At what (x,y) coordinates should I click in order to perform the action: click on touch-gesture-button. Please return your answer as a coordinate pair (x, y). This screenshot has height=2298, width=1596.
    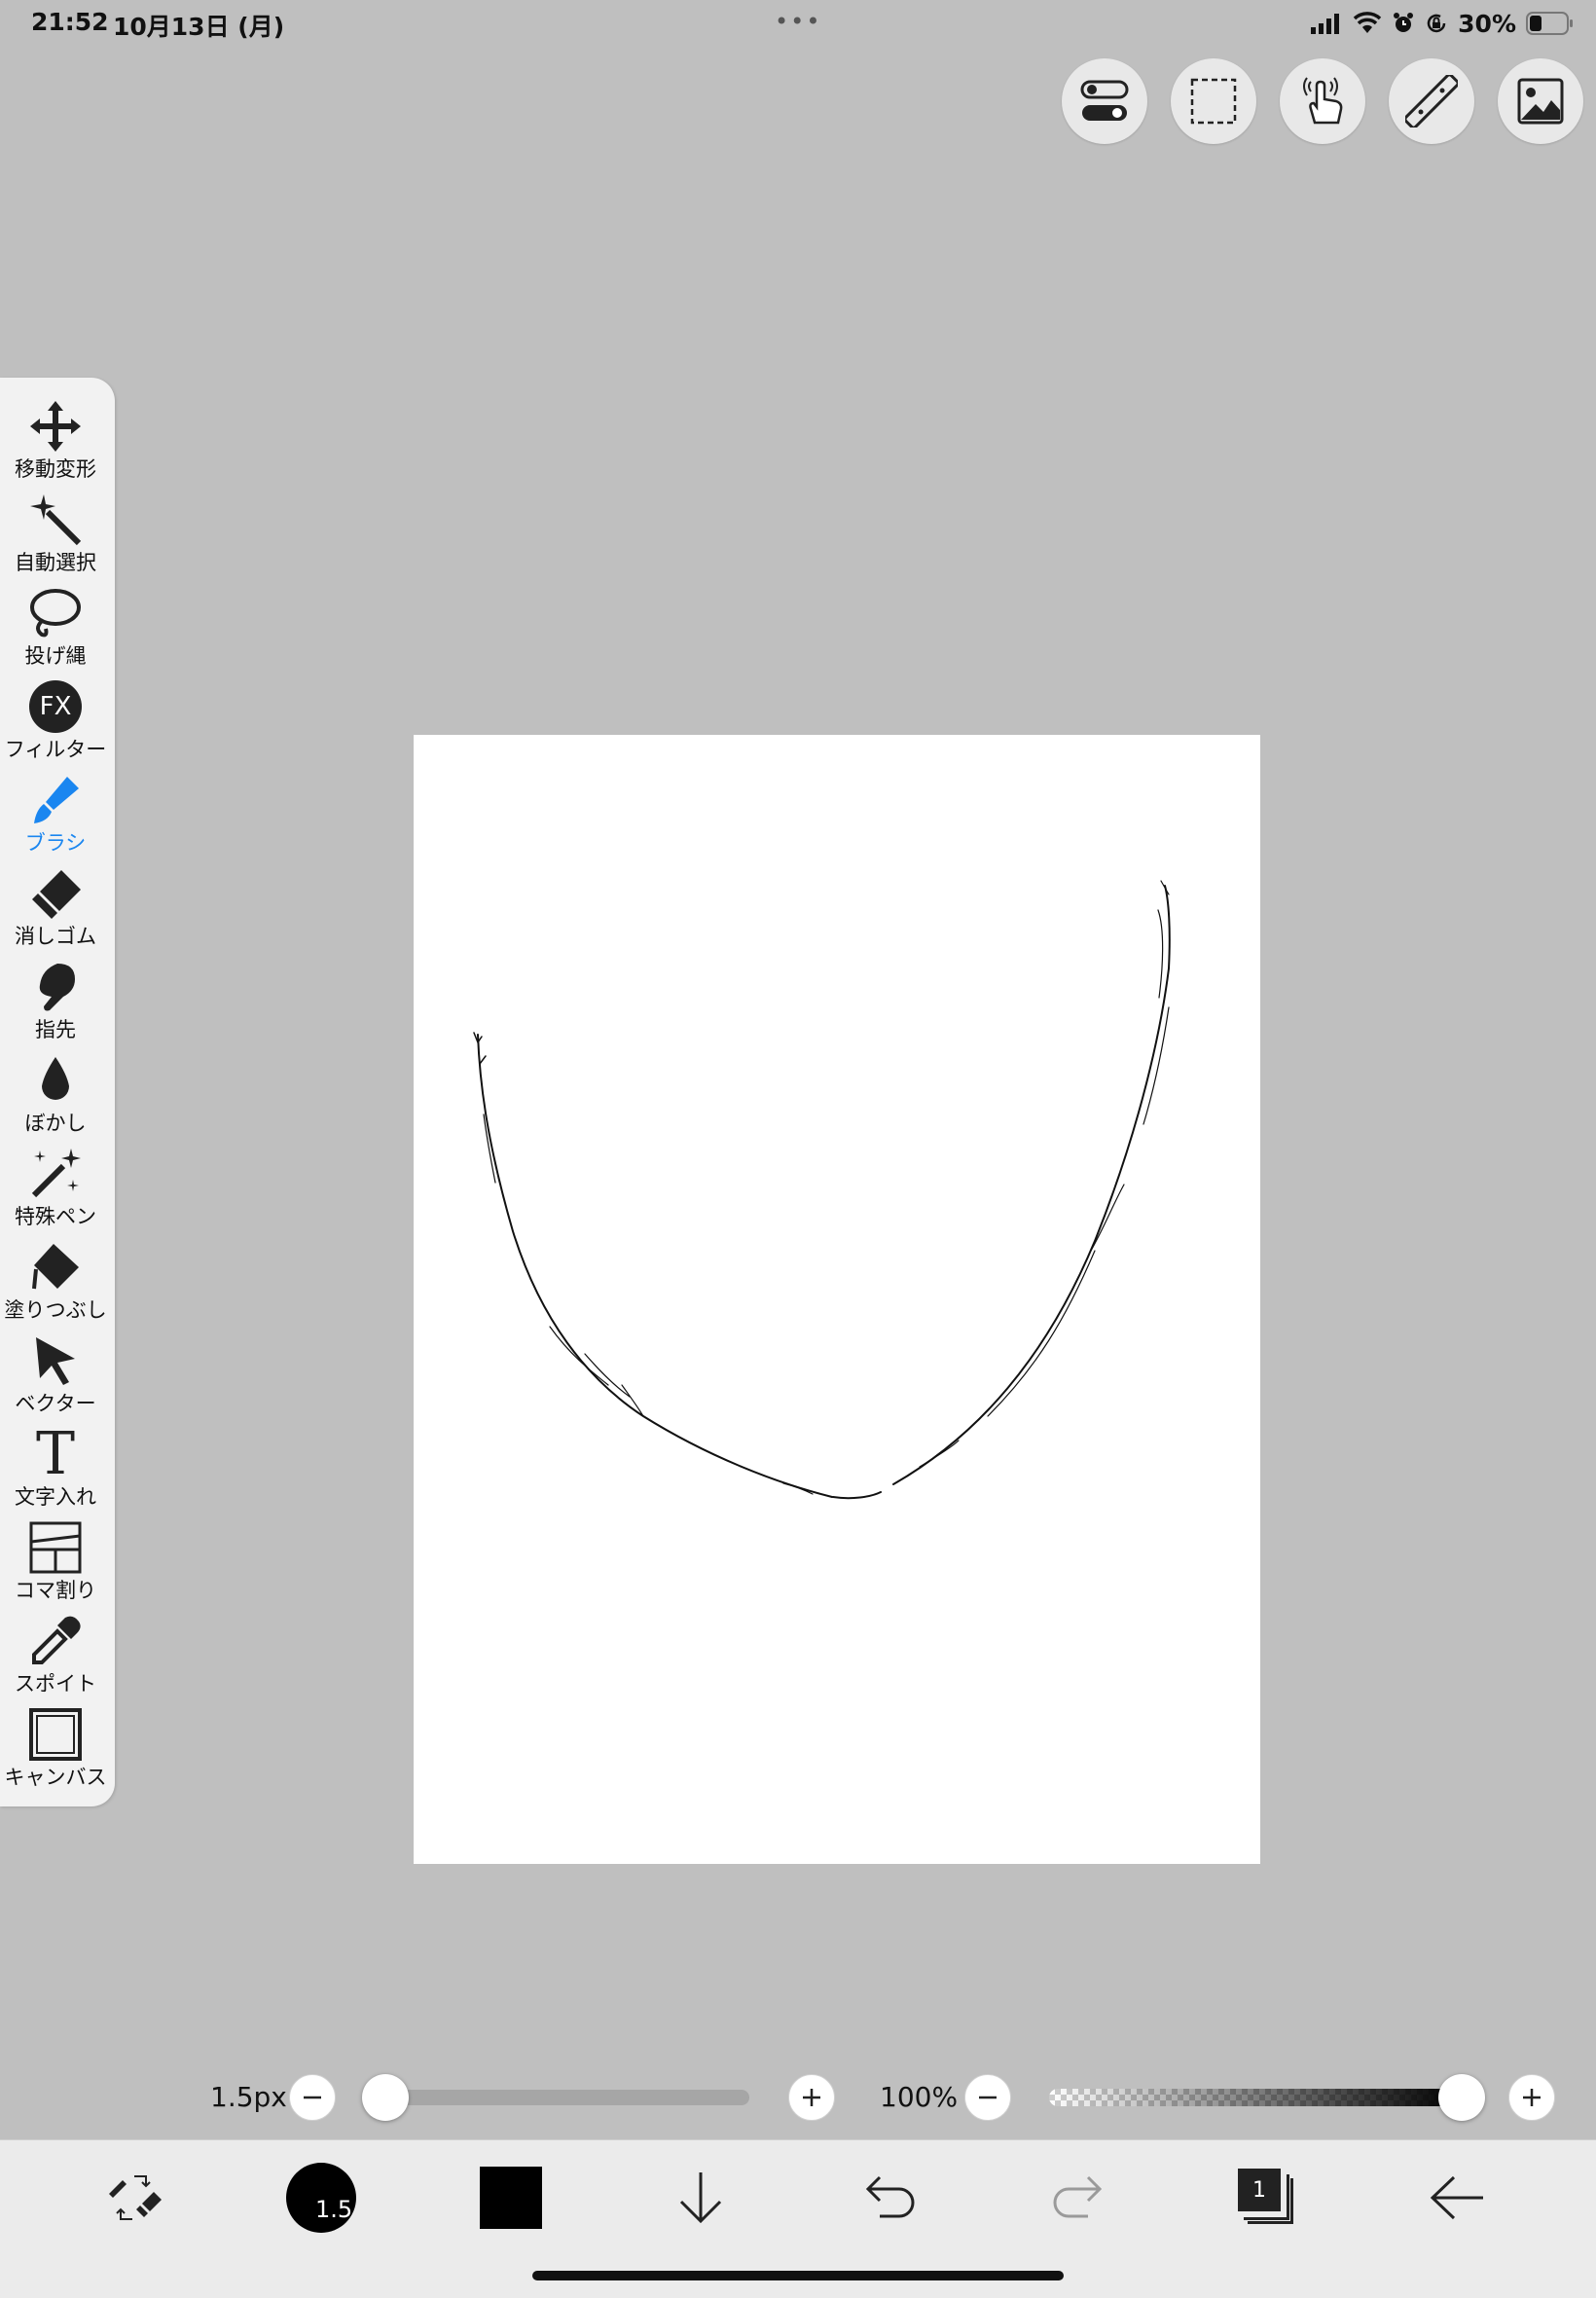
    Looking at the image, I should click on (1322, 101).